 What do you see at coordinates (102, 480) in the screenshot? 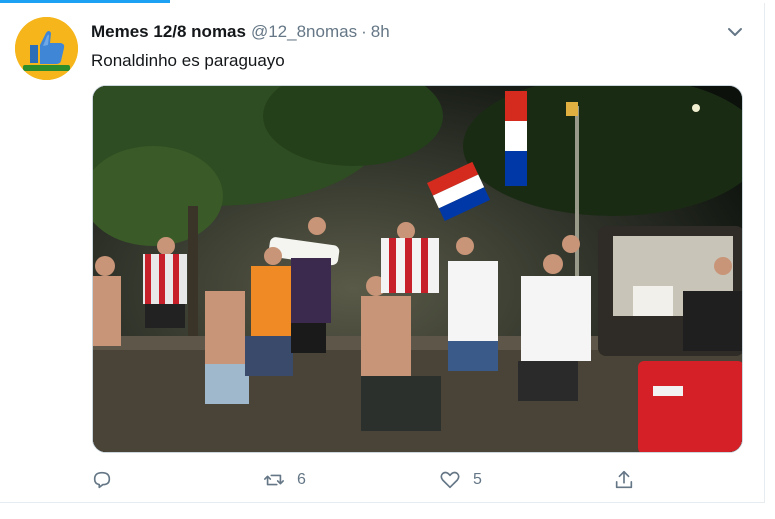
I see `reply-icon` at bounding box center [102, 480].